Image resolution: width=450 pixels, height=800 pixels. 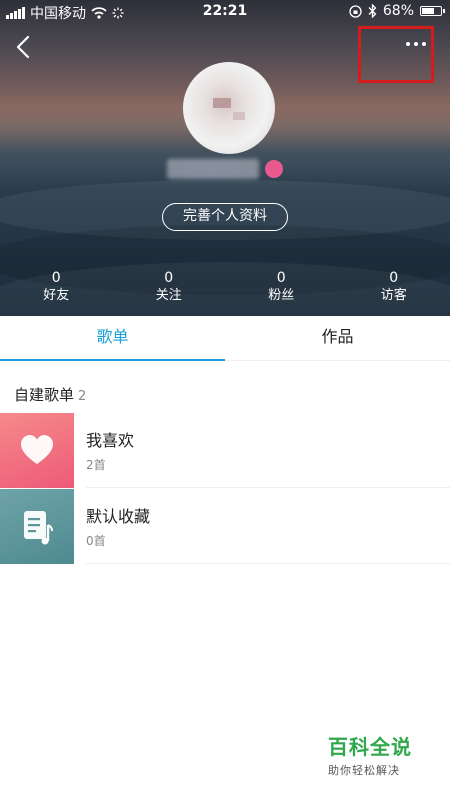 What do you see at coordinates (370, 747) in the screenshot?
I see `watermark-title: 百科全说` at bounding box center [370, 747].